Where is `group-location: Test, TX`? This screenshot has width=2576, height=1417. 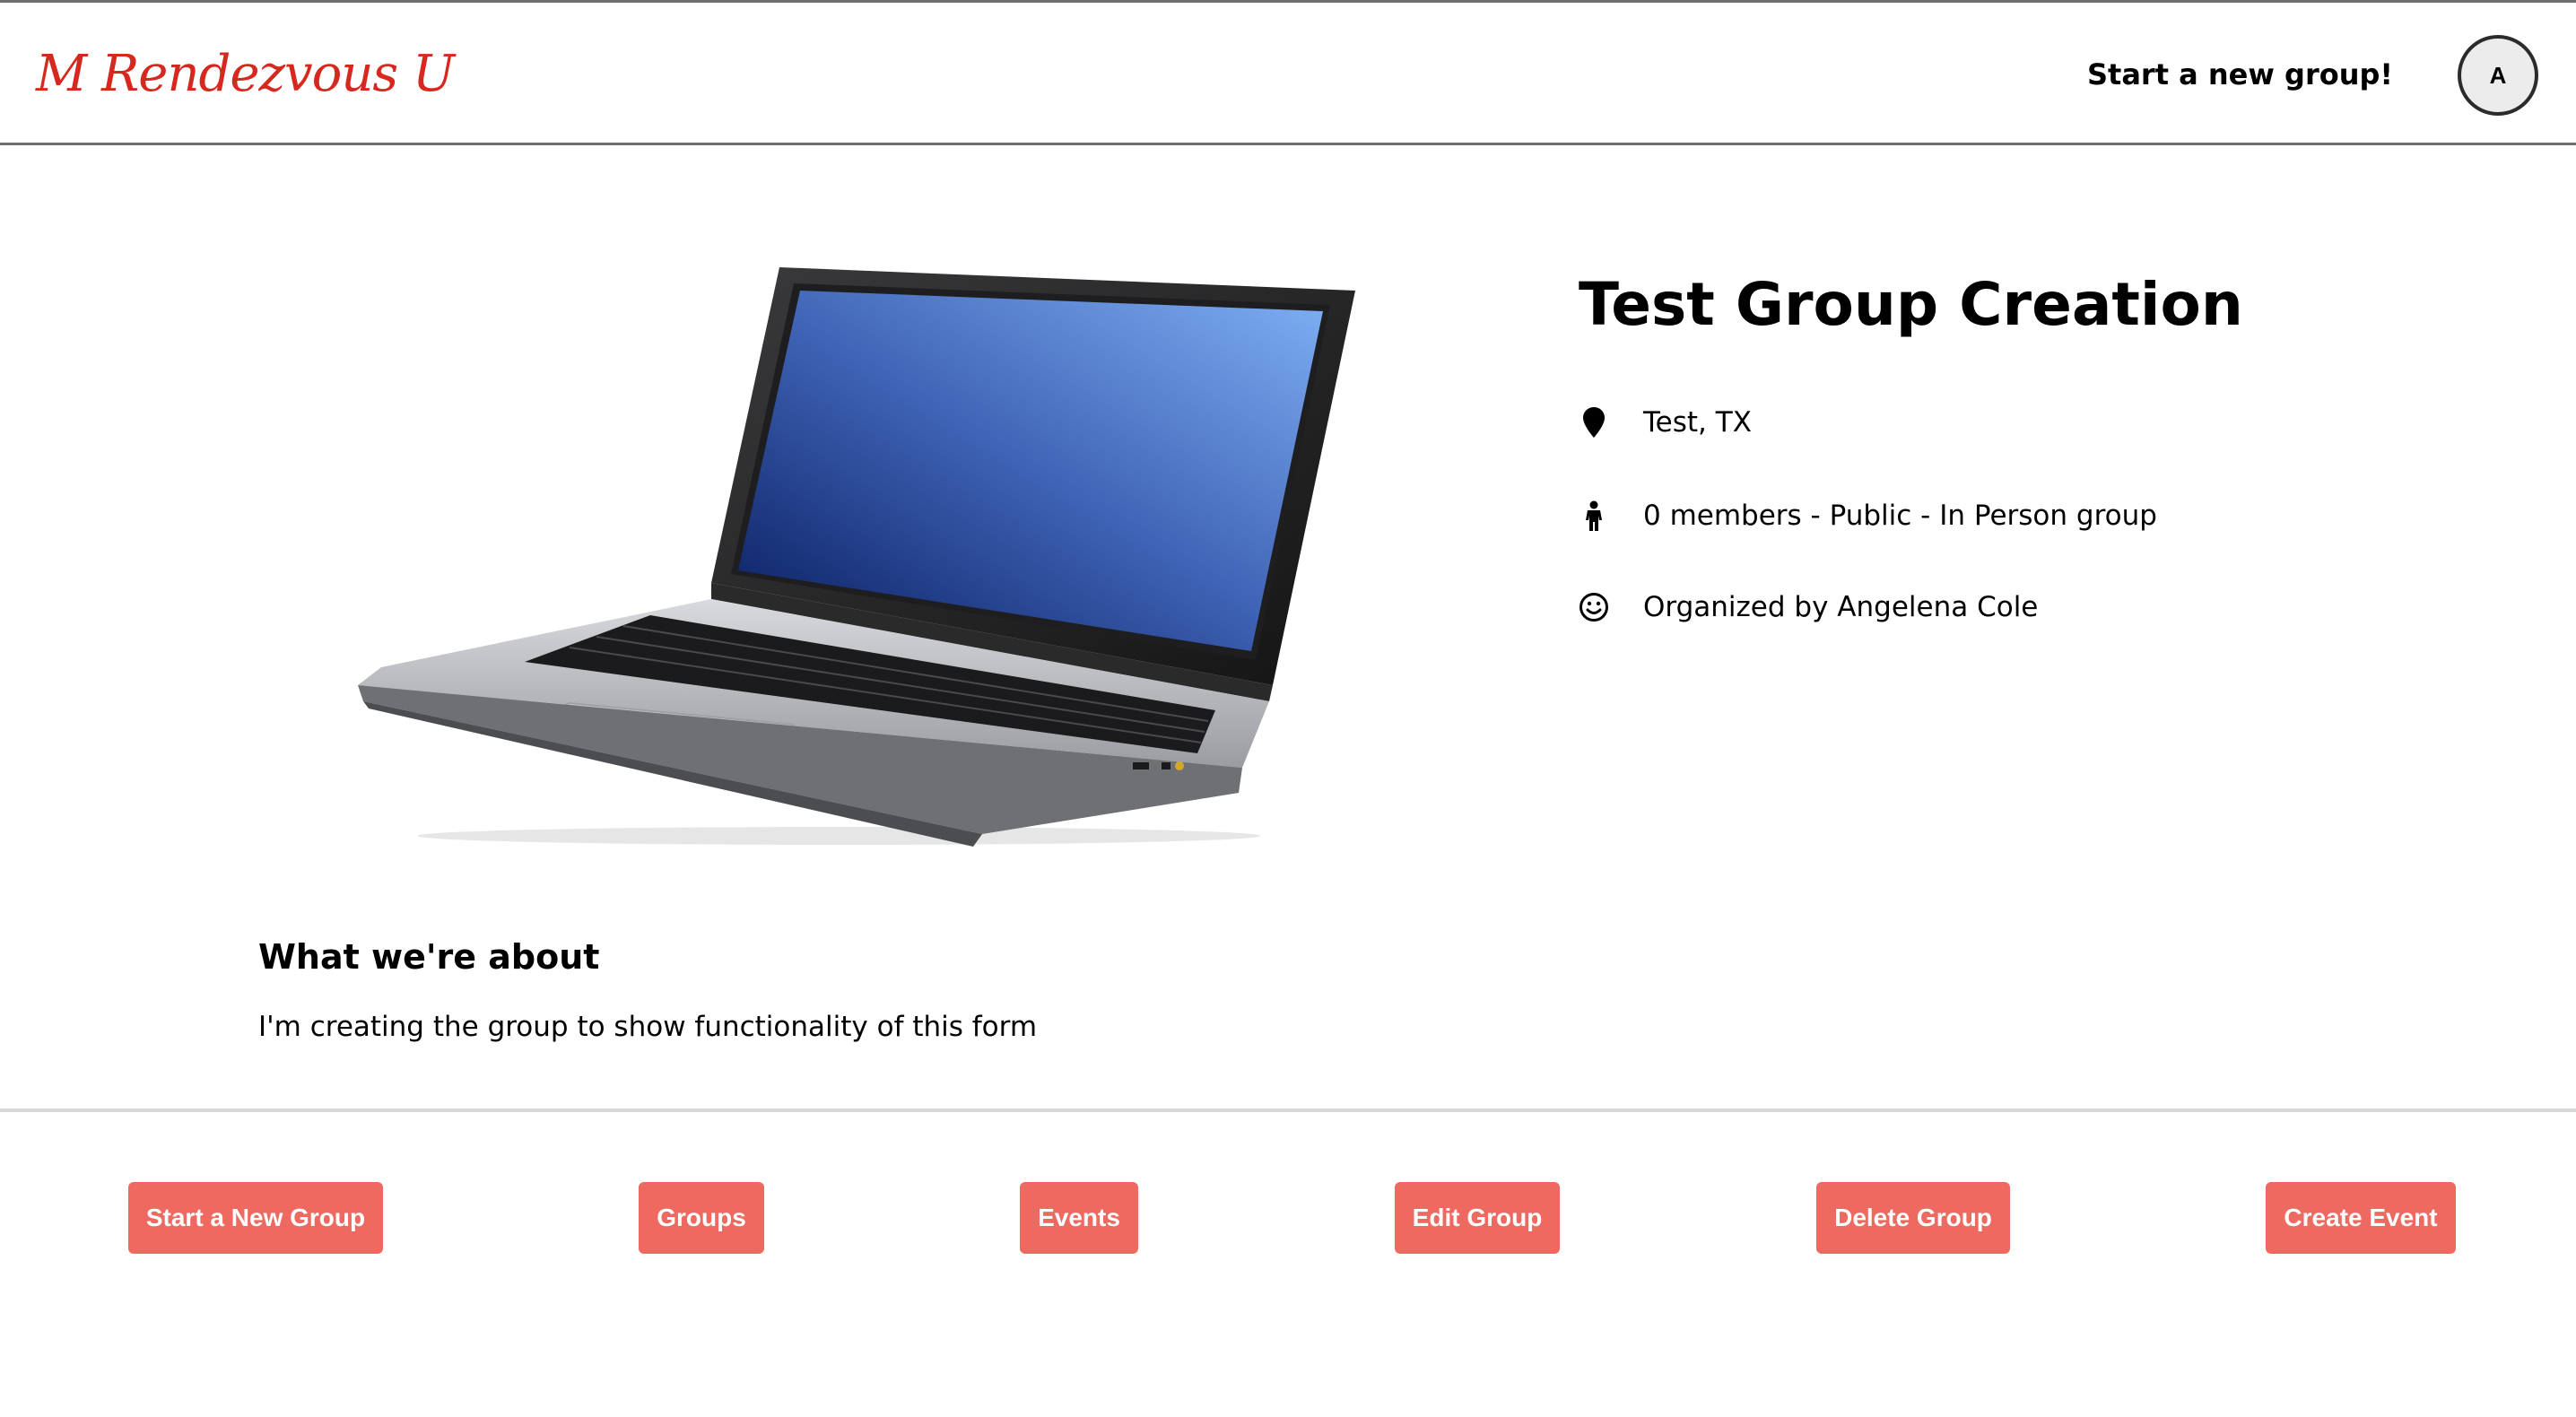 group-location: Test, TX is located at coordinates (1665, 422).